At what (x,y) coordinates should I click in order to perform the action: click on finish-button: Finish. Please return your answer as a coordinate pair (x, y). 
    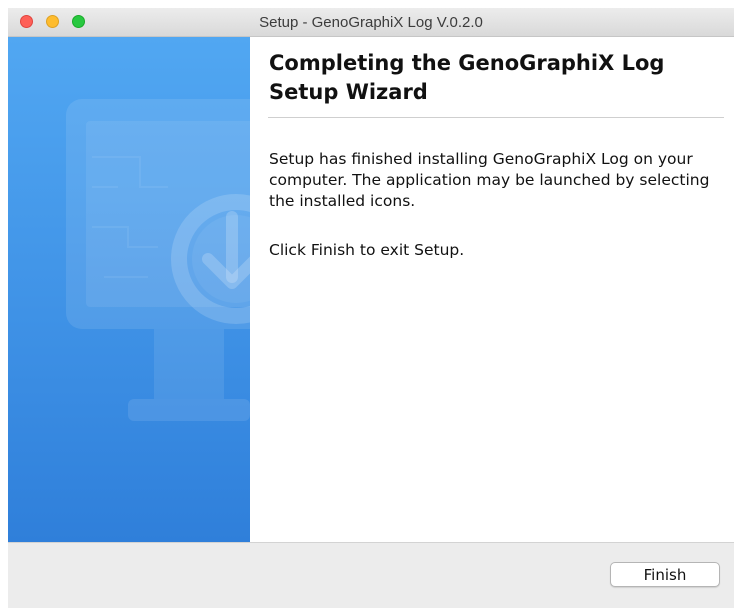
    Looking at the image, I should click on (665, 574).